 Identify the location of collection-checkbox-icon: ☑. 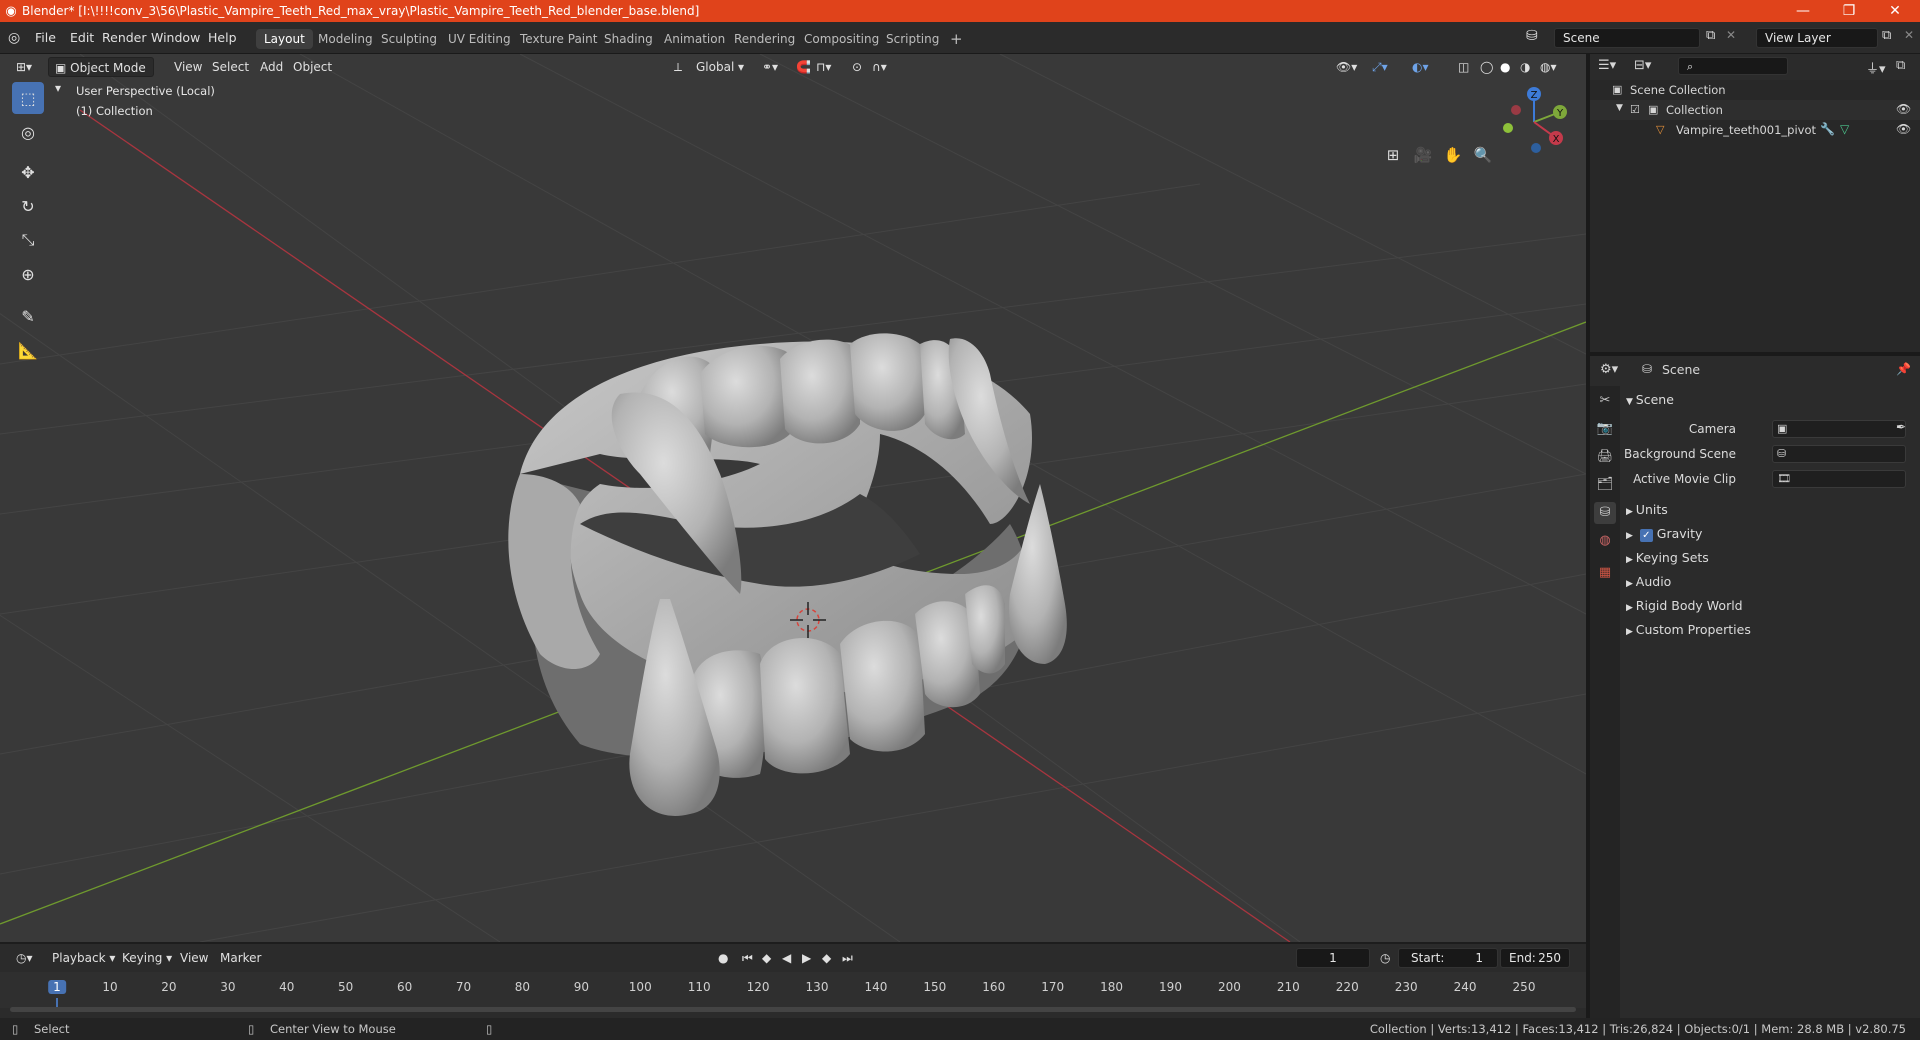
(1635, 109).